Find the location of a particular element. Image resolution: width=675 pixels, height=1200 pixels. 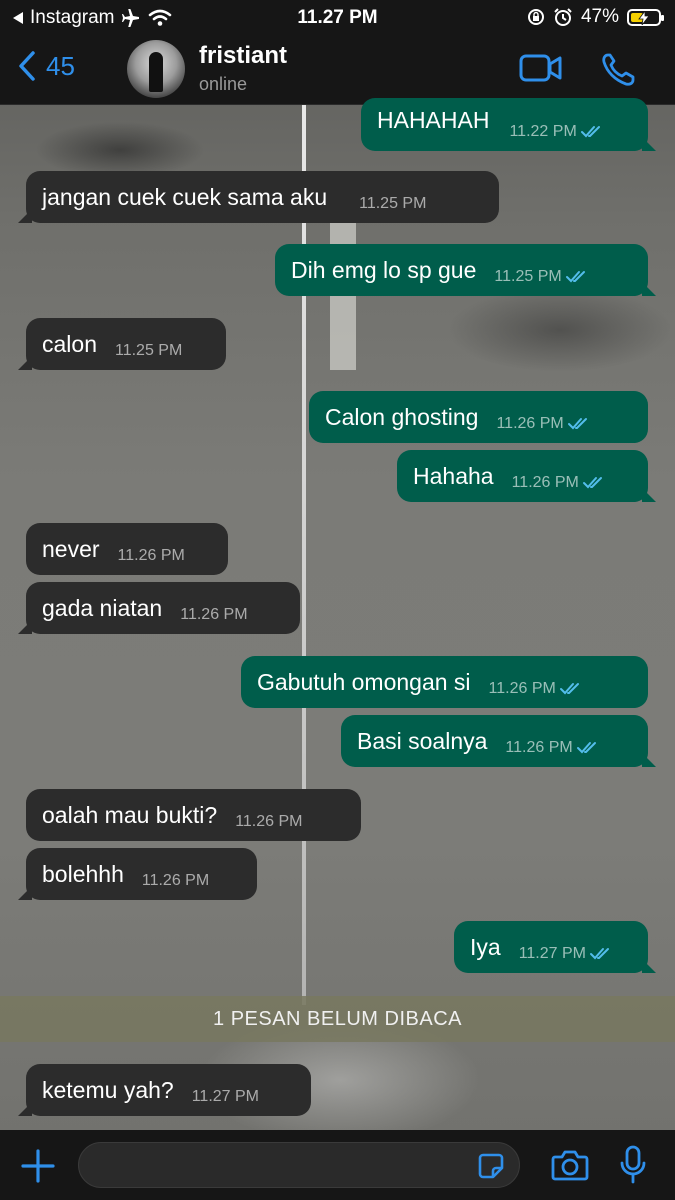

message-bubble-incoming: calon 11.25 PM is located at coordinates (122, 344).